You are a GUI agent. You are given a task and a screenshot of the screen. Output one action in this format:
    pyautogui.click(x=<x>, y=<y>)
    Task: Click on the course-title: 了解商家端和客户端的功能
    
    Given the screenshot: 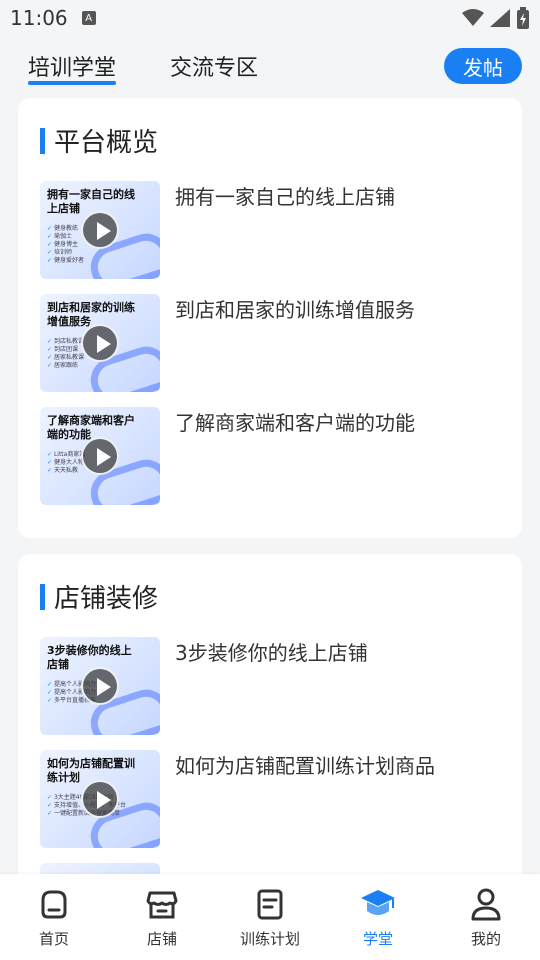 What is the action you would take?
    pyautogui.click(x=295, y=423)
    